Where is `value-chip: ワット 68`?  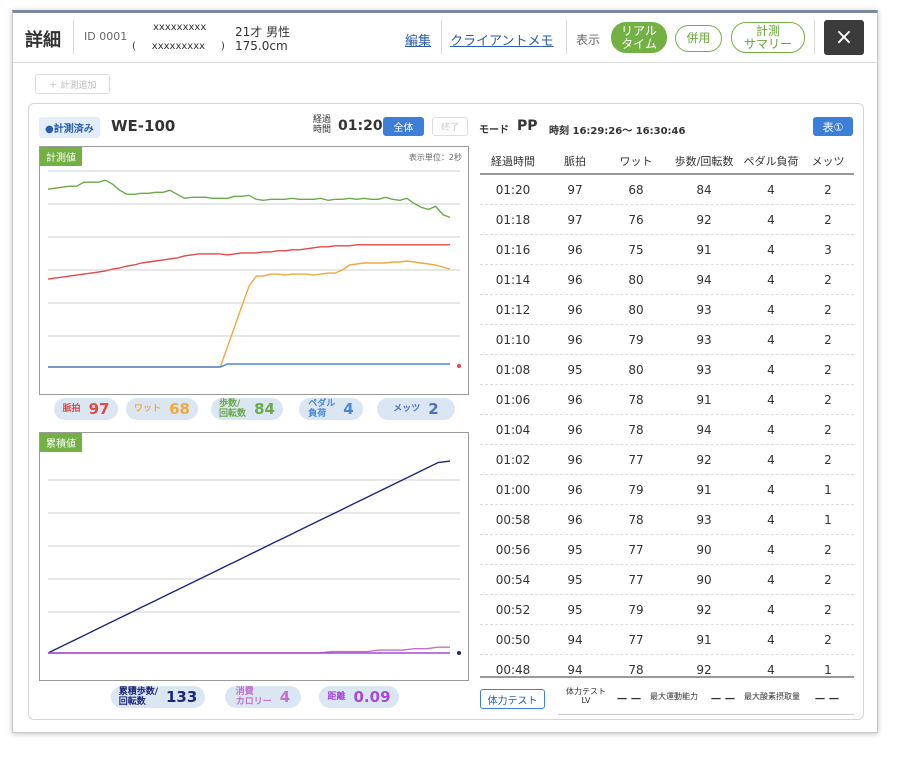 value-chip: ワット 68 is located at coordinates (162, 409).